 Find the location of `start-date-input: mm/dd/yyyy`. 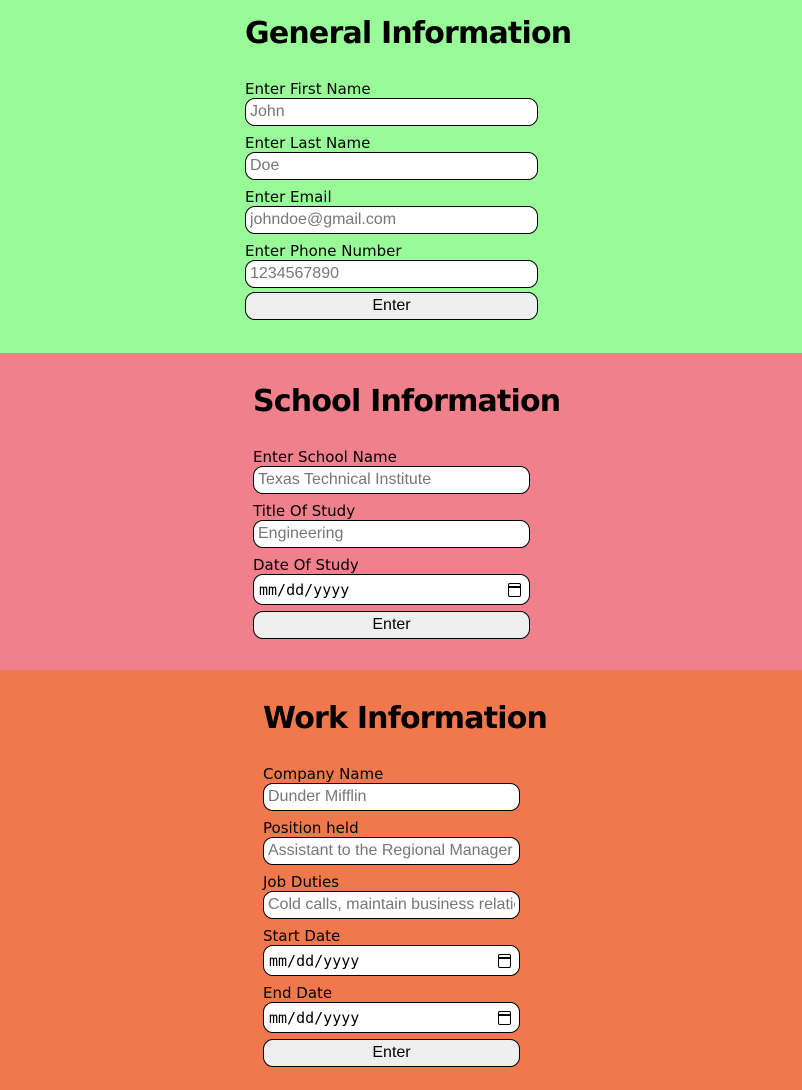

start-date-input: mm/dd/yyyy is located at coordinates (391, 960).